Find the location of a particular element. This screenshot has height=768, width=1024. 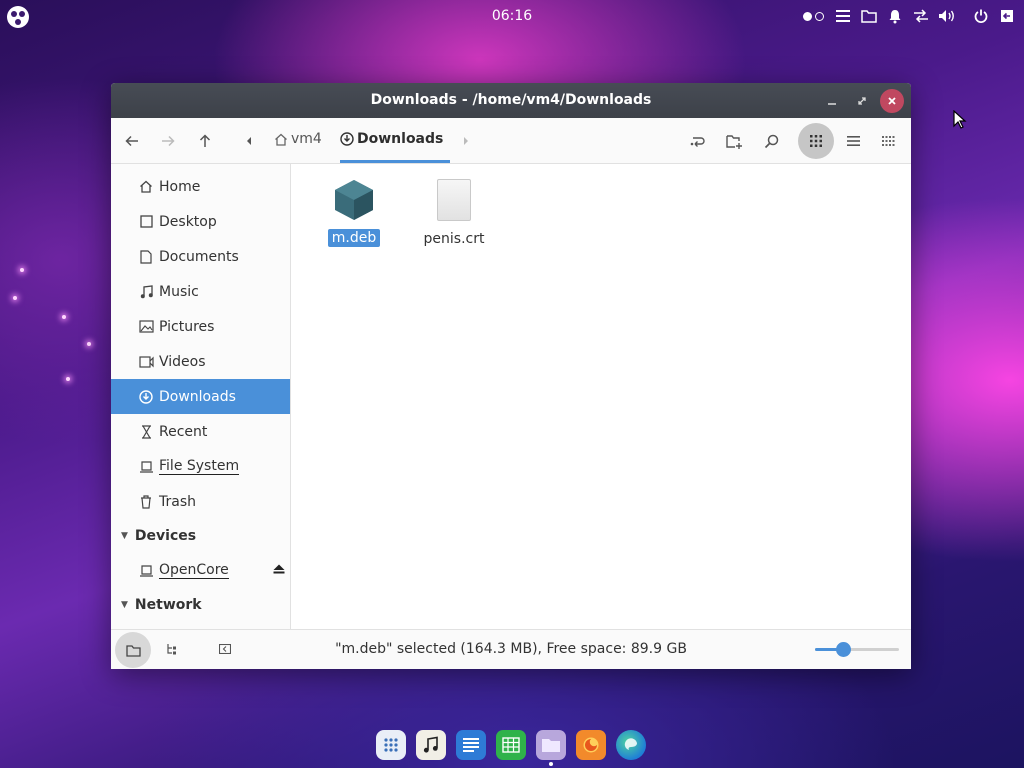

places-sidebar-toggle is located at coordinates (133, 650).